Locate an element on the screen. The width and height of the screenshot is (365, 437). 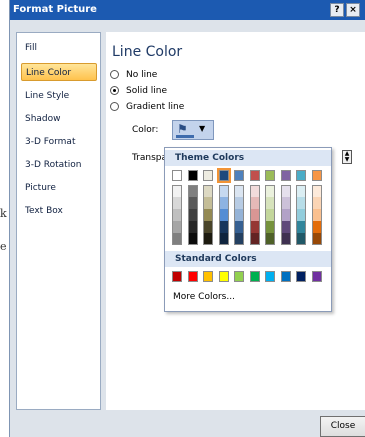
solid-line-option: Solid line is located at coordinates (138, 91).